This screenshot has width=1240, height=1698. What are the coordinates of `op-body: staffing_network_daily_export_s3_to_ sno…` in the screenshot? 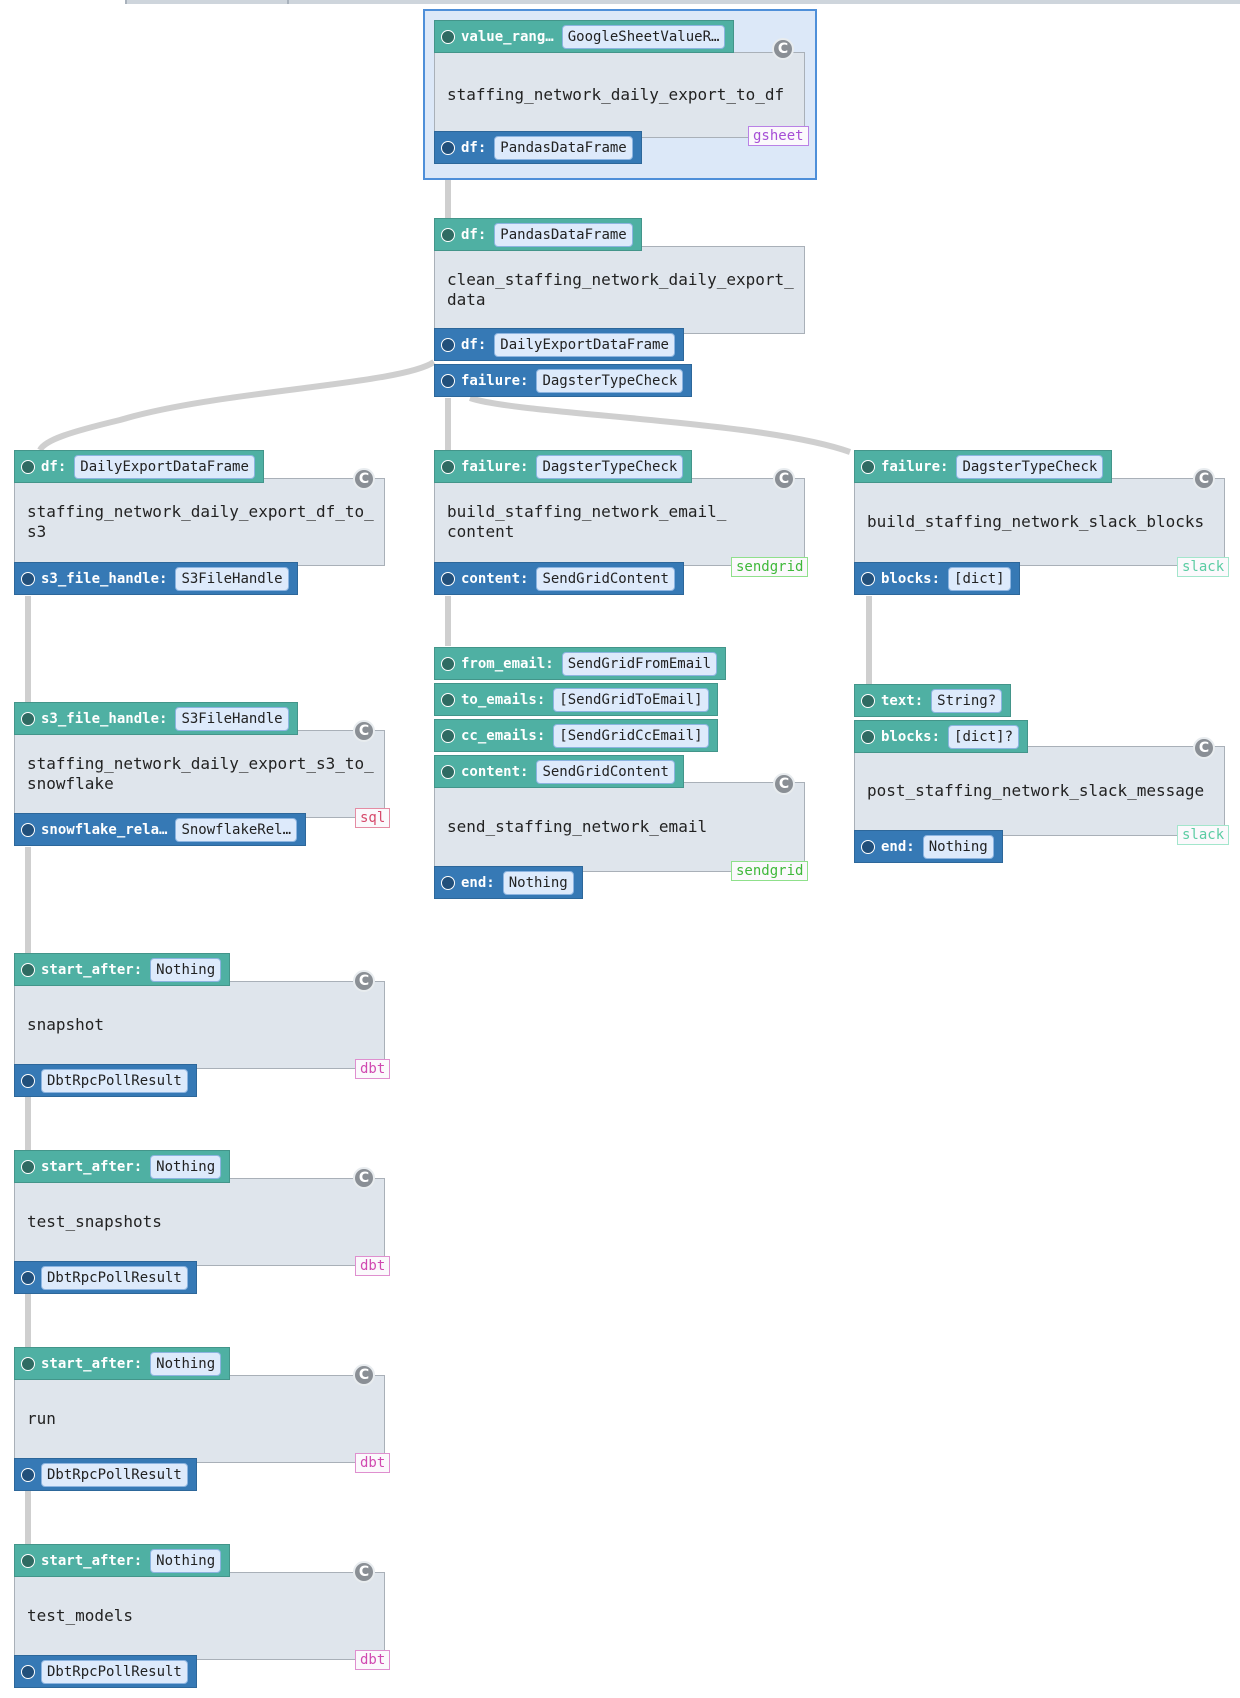 It's located at (199, 774).